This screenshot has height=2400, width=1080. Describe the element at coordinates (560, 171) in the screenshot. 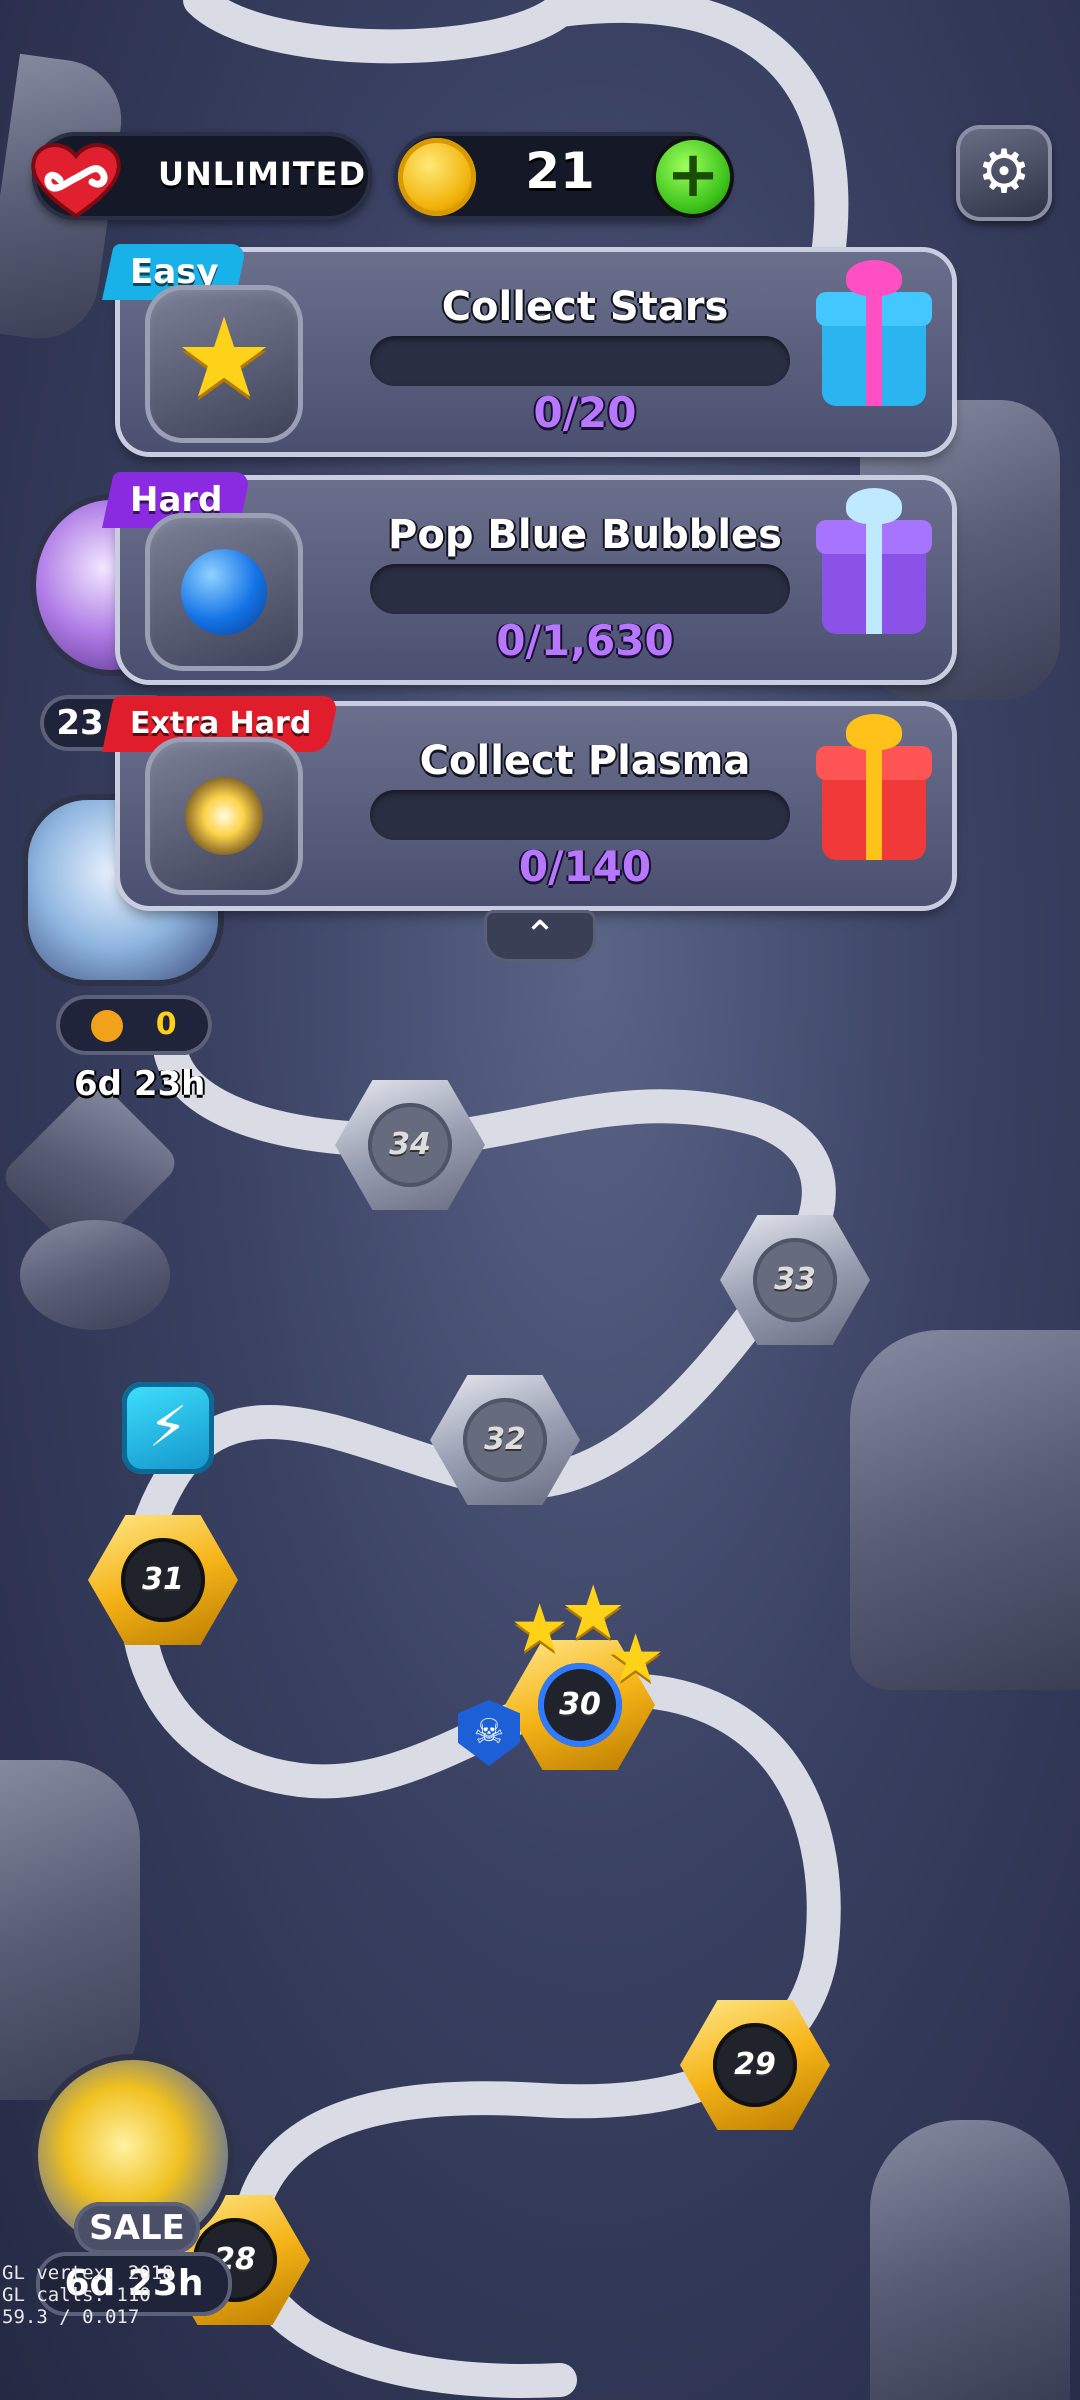

I see `coins-value: 21` at that location.